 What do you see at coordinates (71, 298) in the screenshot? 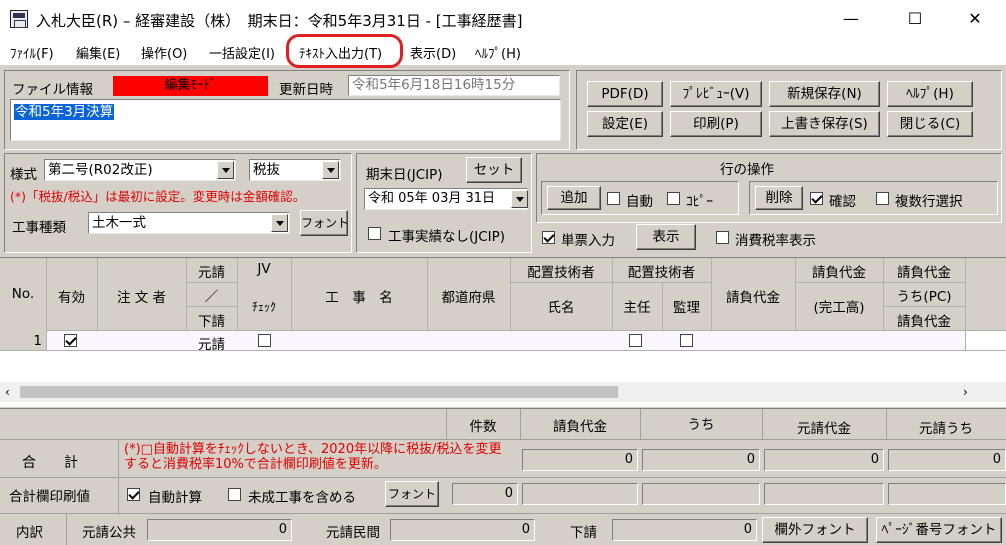
I see `col-valid: 有効` at bounding box center [71, 298].